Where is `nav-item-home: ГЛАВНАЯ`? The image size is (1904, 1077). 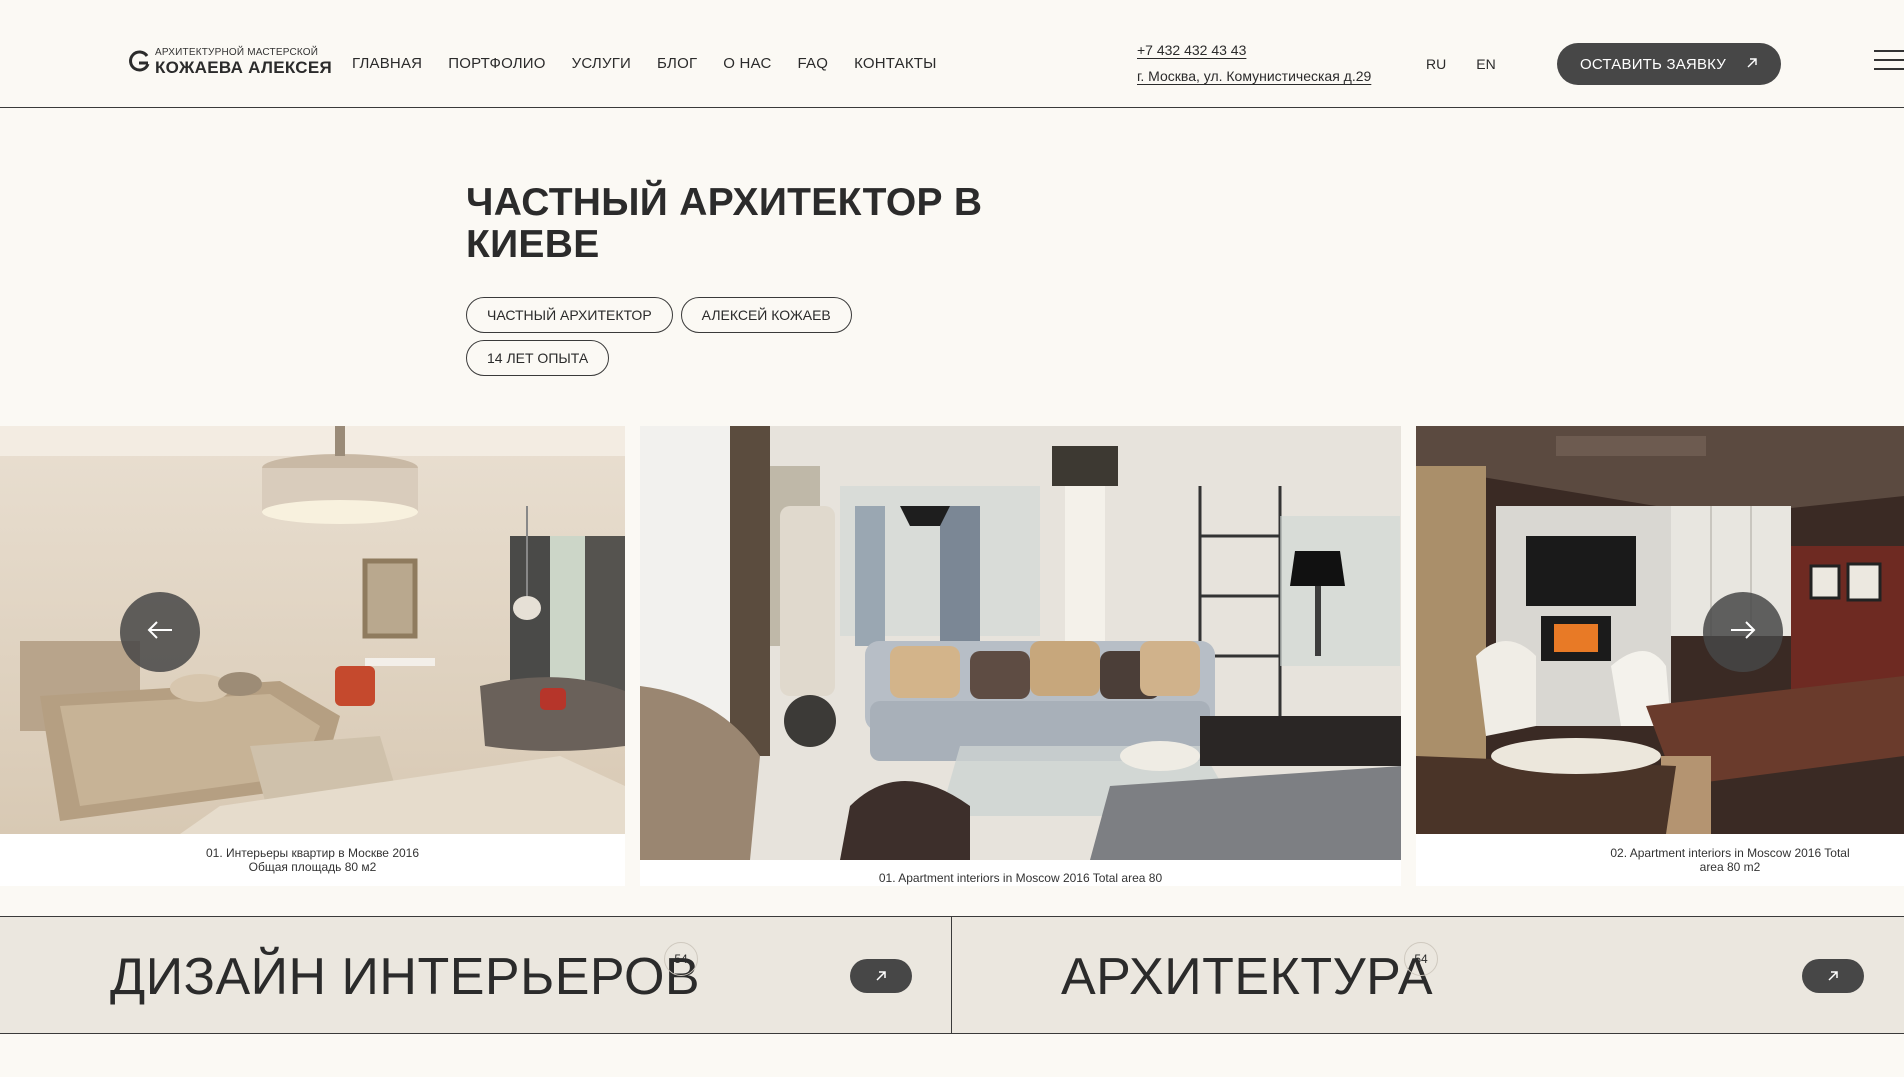 nav-item-home: ГЛАВНАЯ is located at coordinates (387, 63).